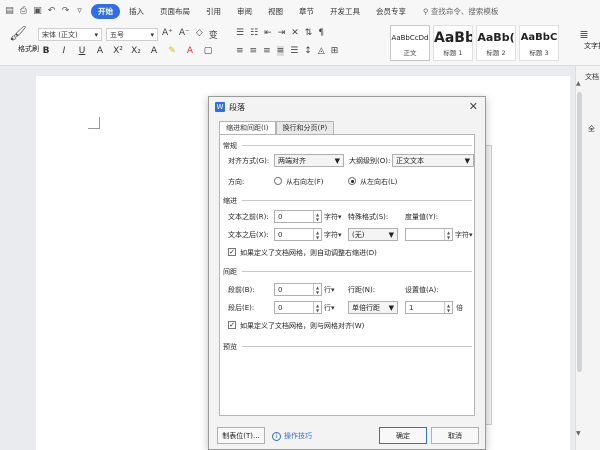  I want to click on text-layout-button: ≣ 文字排版, so click(584, 39).